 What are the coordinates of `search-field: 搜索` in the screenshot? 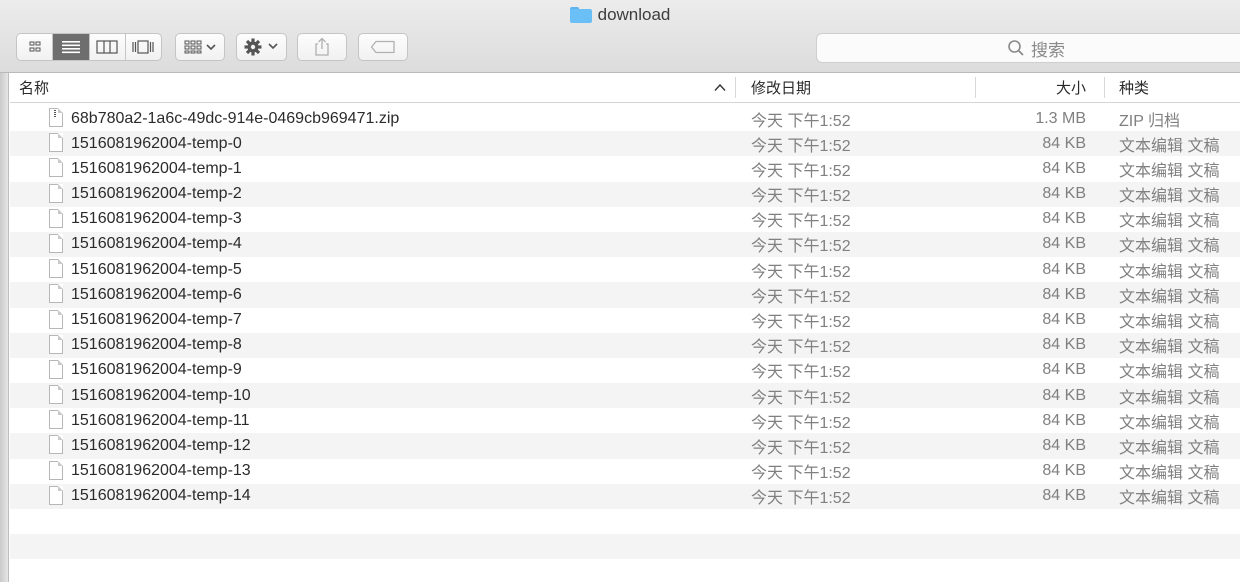 It's located at (1028, 48).